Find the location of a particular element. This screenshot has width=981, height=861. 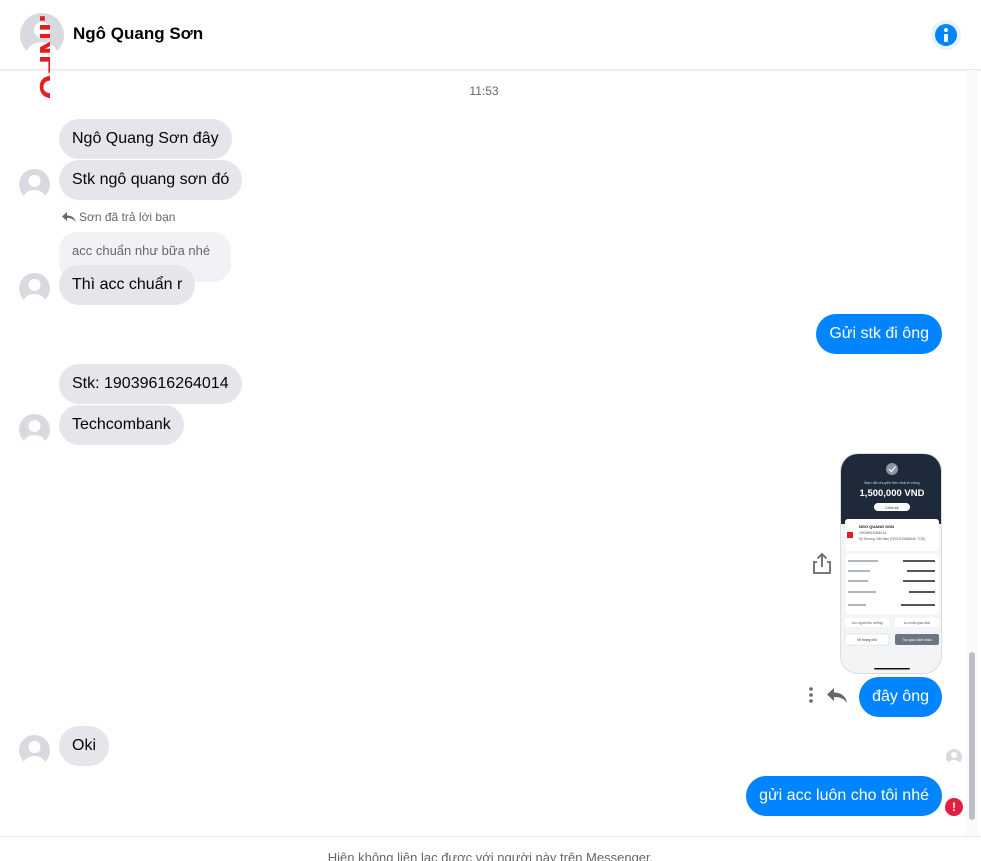

reply-indicator: Sơn đã trả lời bạn is located at coordinates (118, 217).